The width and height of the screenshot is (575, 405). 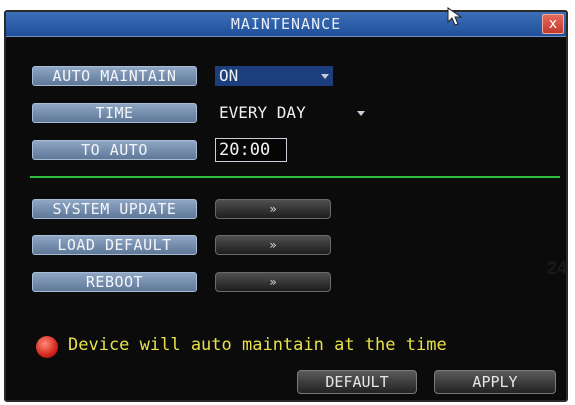 I want to click on system-update-button: », so click(x=273, y=209).